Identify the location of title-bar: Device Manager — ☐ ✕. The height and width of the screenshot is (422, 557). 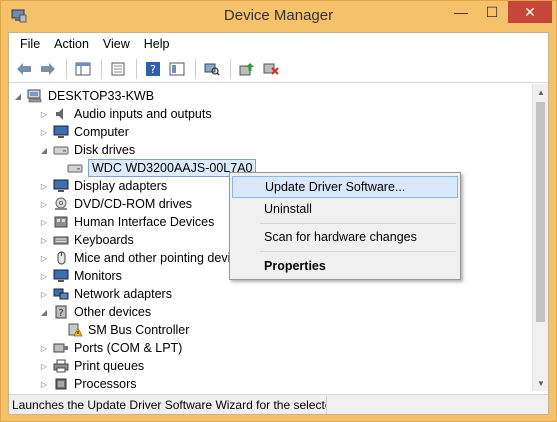
(278, 16).